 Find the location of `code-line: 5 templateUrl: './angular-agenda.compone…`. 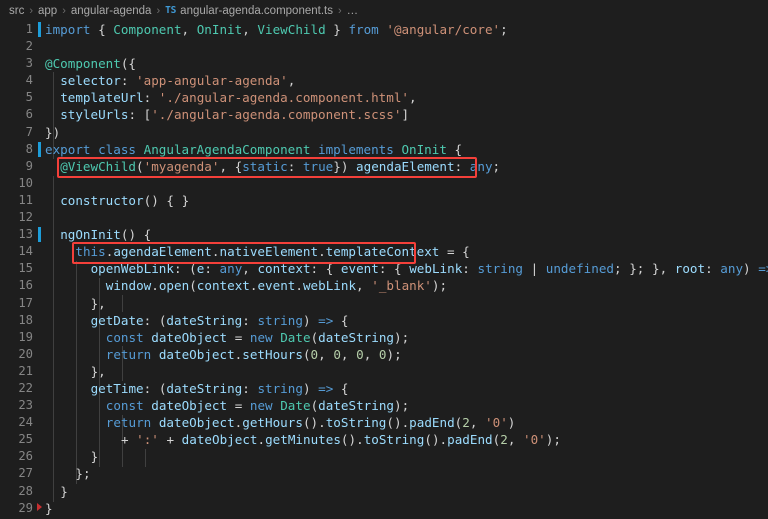

code-line: 5 templateUrl: './angular-agenda.compone… is located at coordinates (384, 97).